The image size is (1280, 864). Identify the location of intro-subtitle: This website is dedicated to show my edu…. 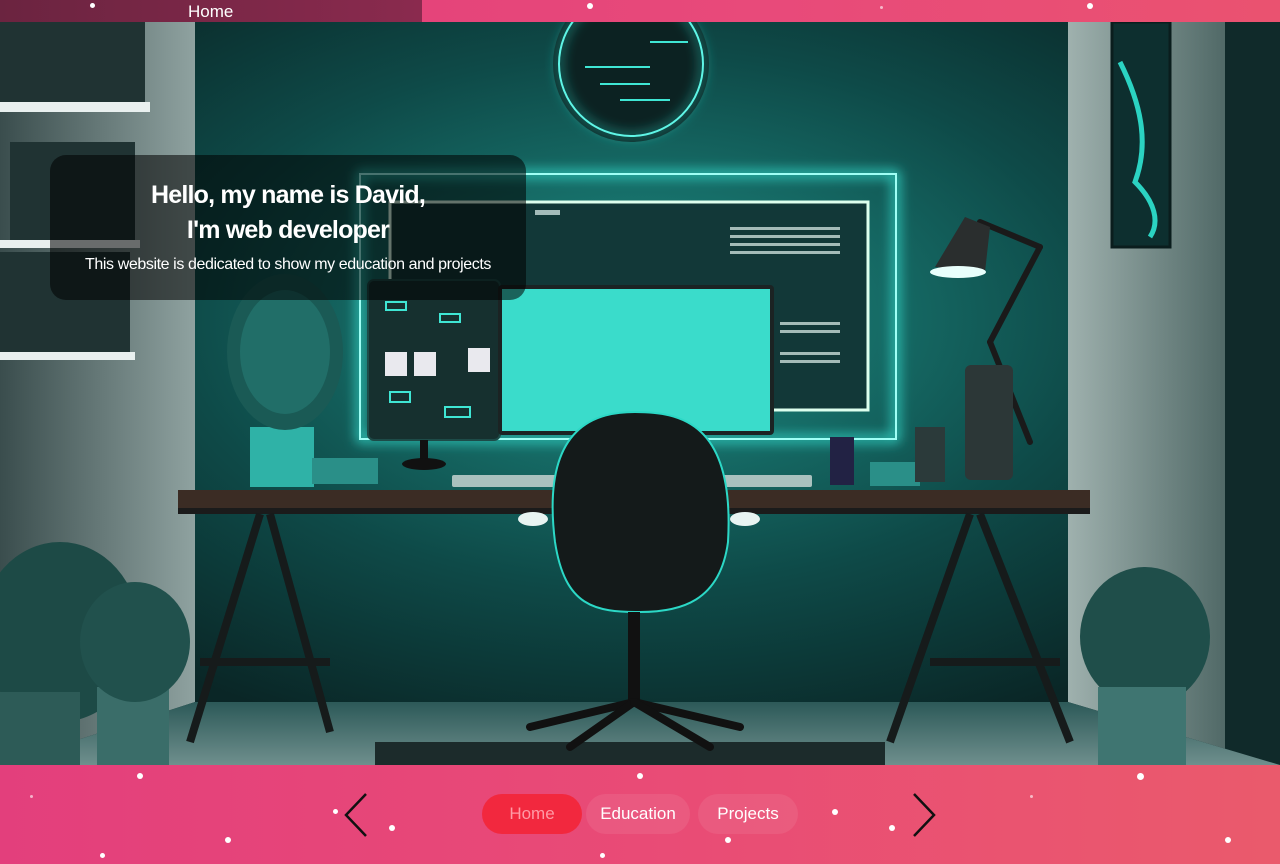
(288, 264).